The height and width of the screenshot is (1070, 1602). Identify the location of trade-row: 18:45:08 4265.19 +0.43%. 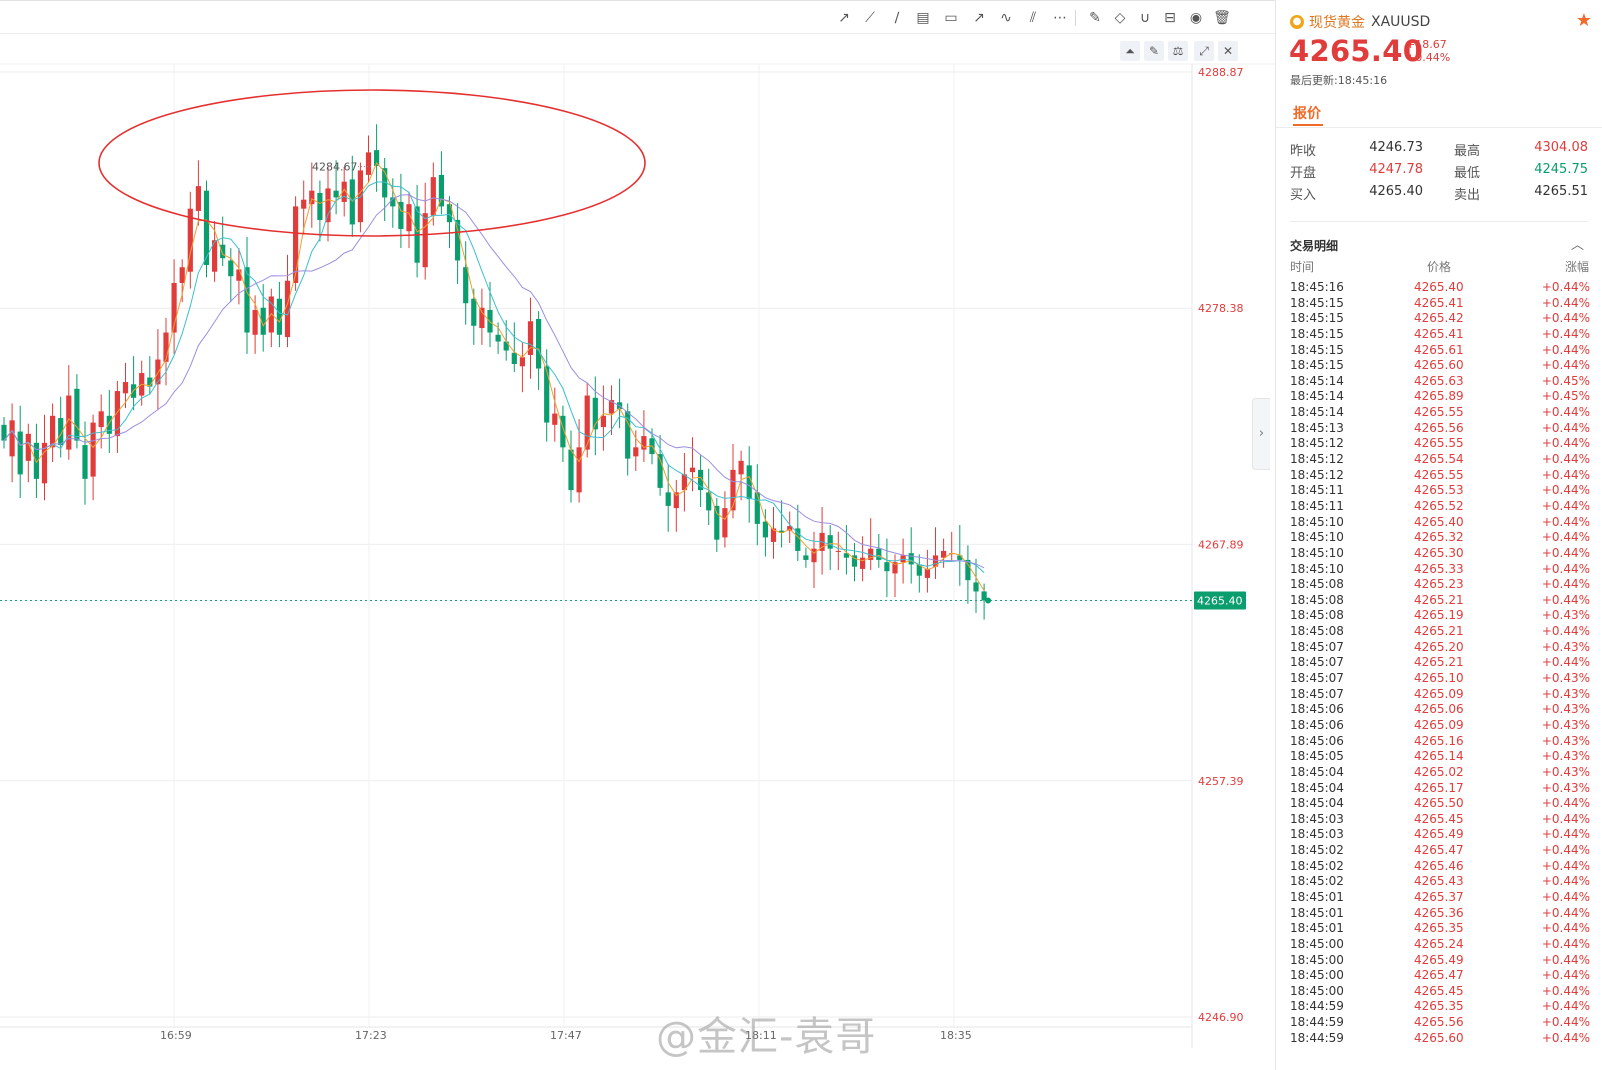
(1439, 616).